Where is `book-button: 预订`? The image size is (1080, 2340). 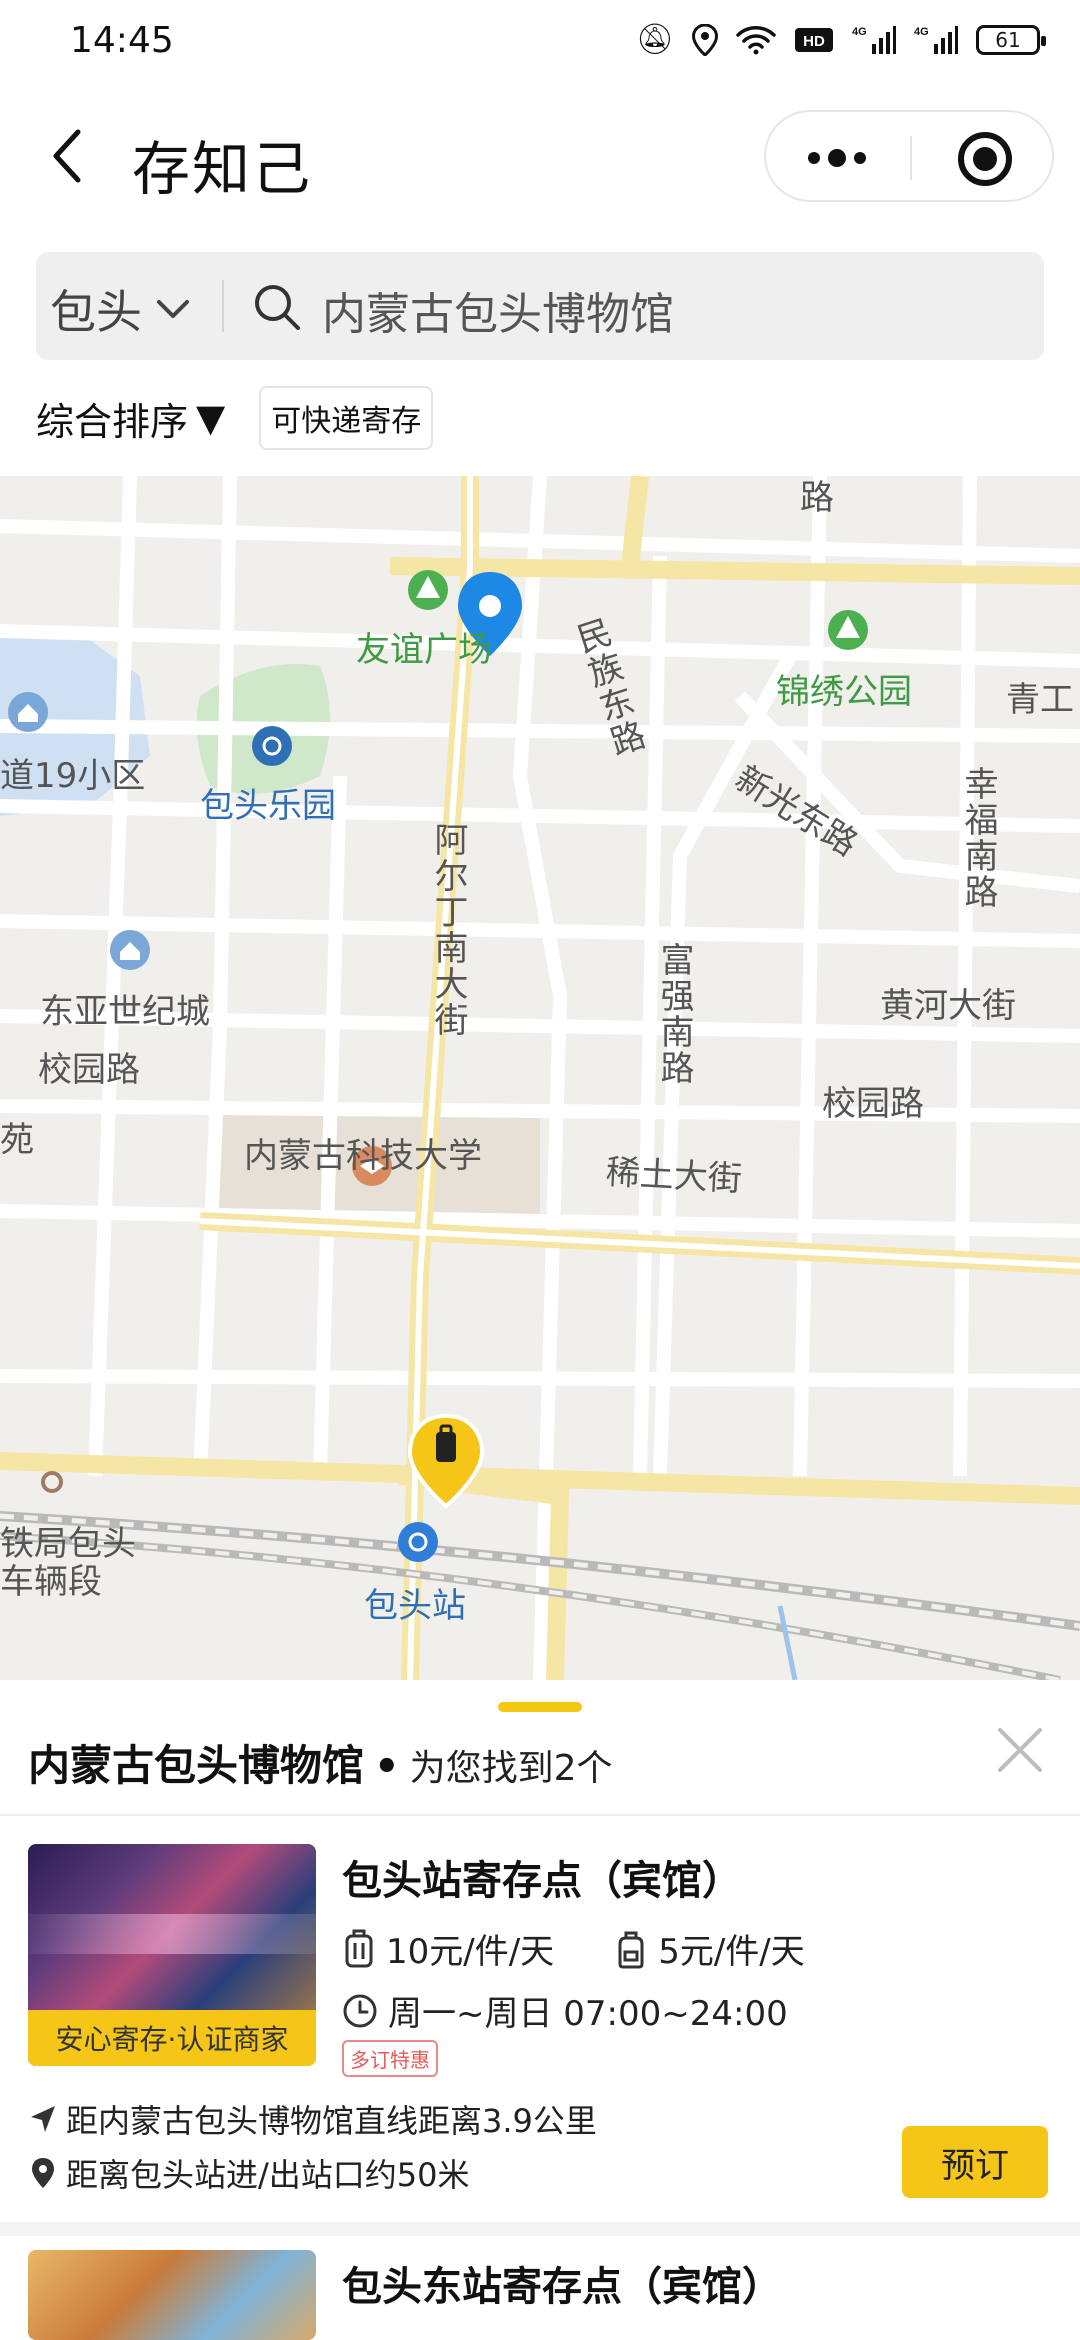
book-button: 预订 is located at coordinates (975, 2162).